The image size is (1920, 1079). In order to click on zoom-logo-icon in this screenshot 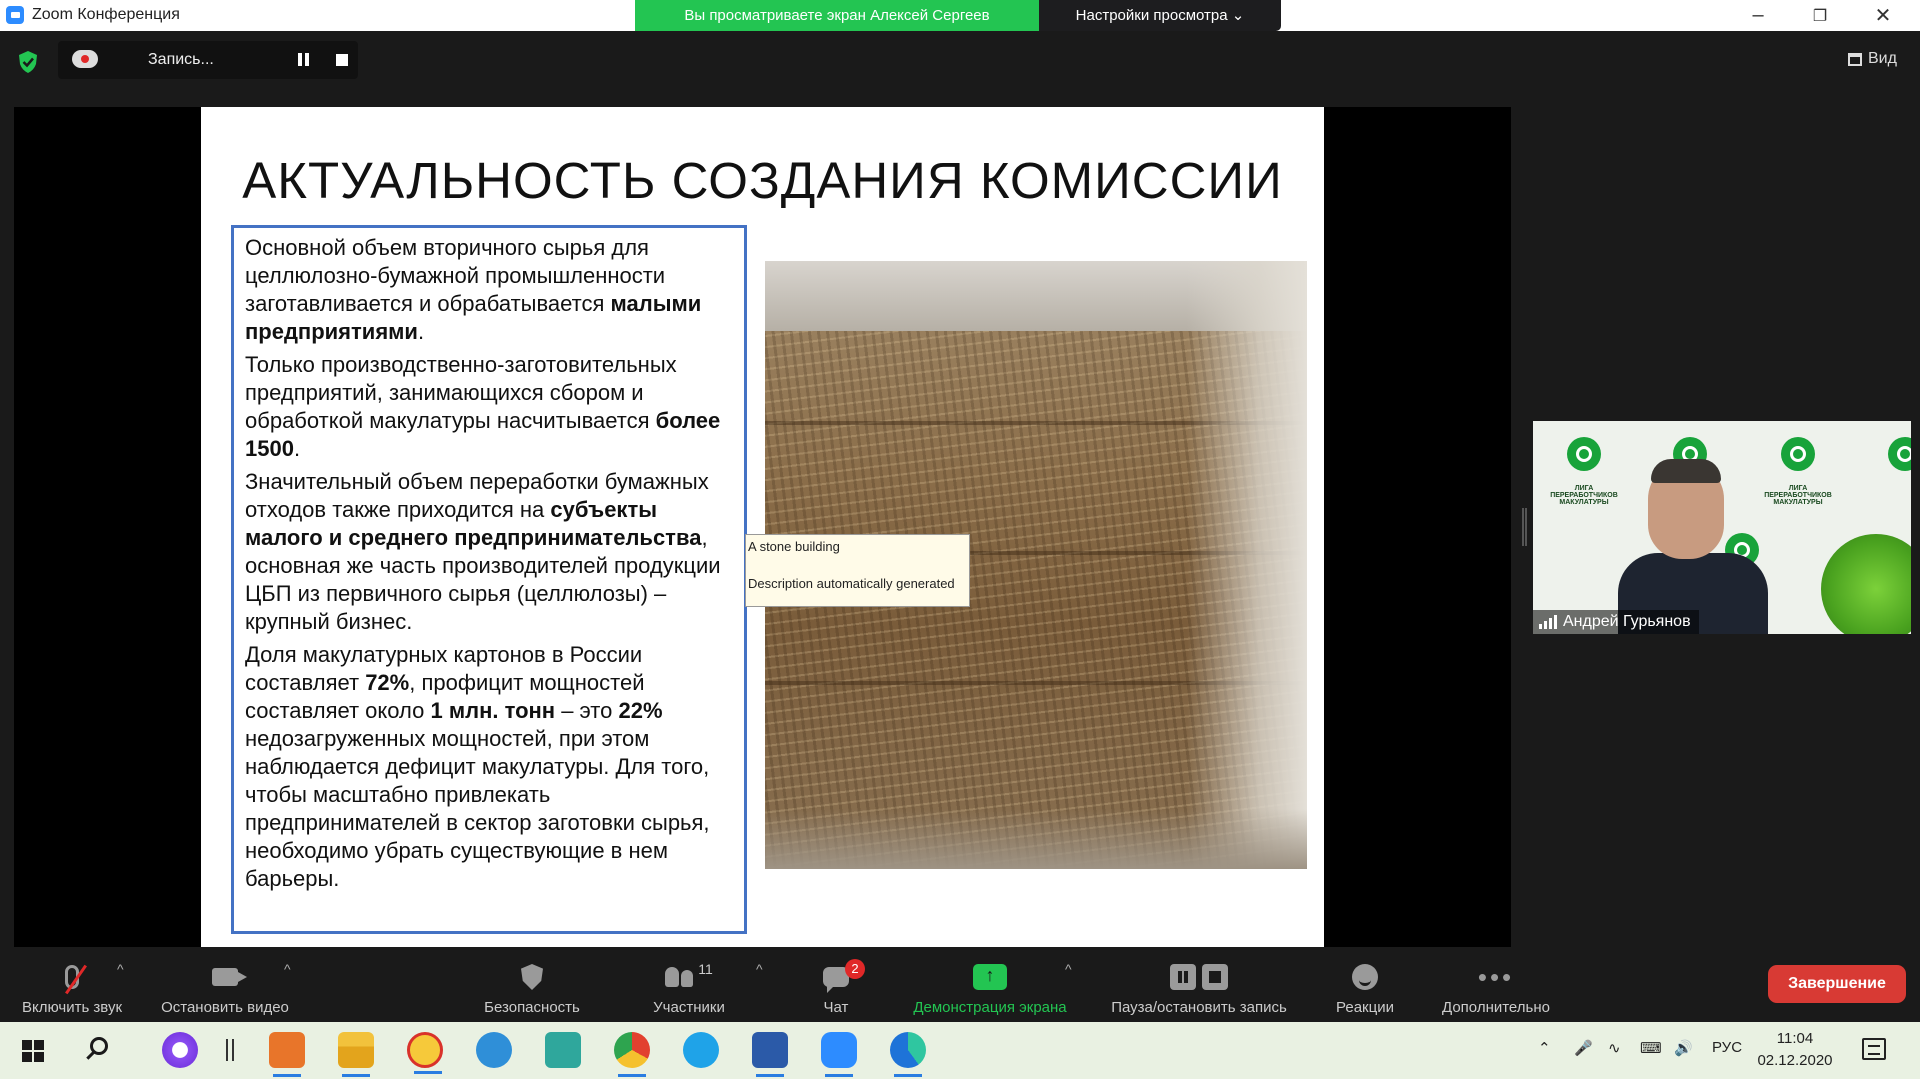, I will do `click(15, 15)`.